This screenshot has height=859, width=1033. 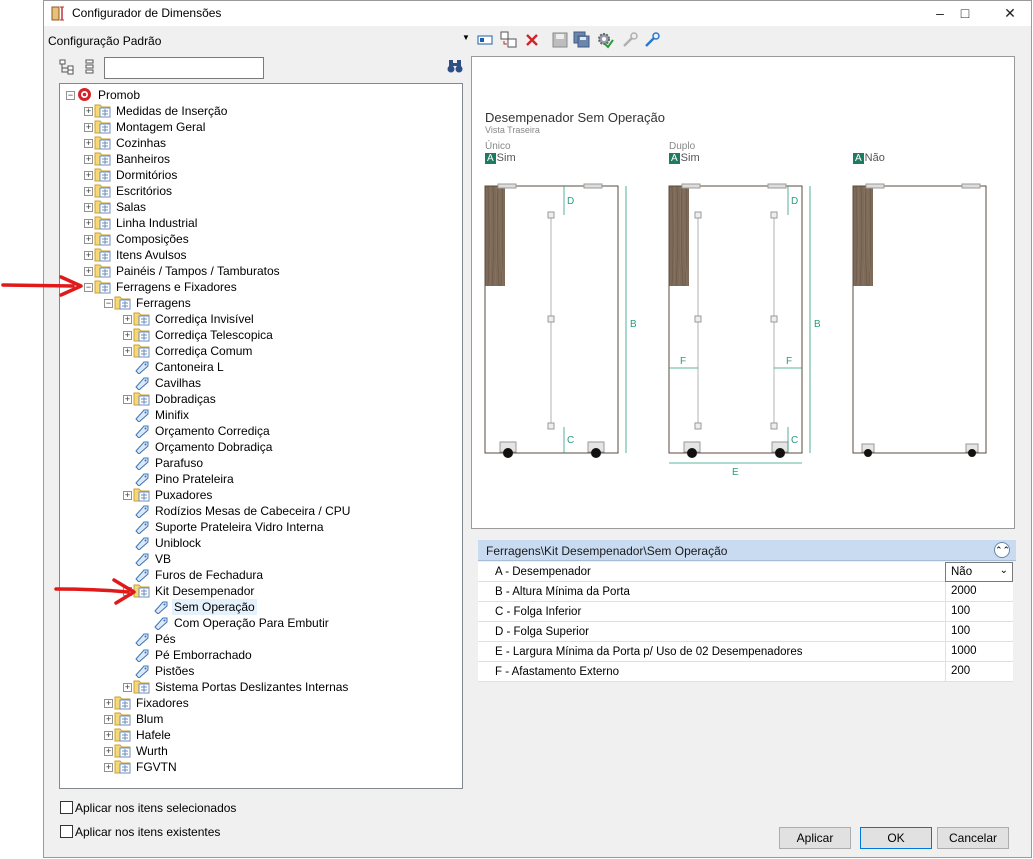 What do you see at coordinates (455, 66) in the screenshot?
I see `binoculars-icon` at bounding box center [455, 66].